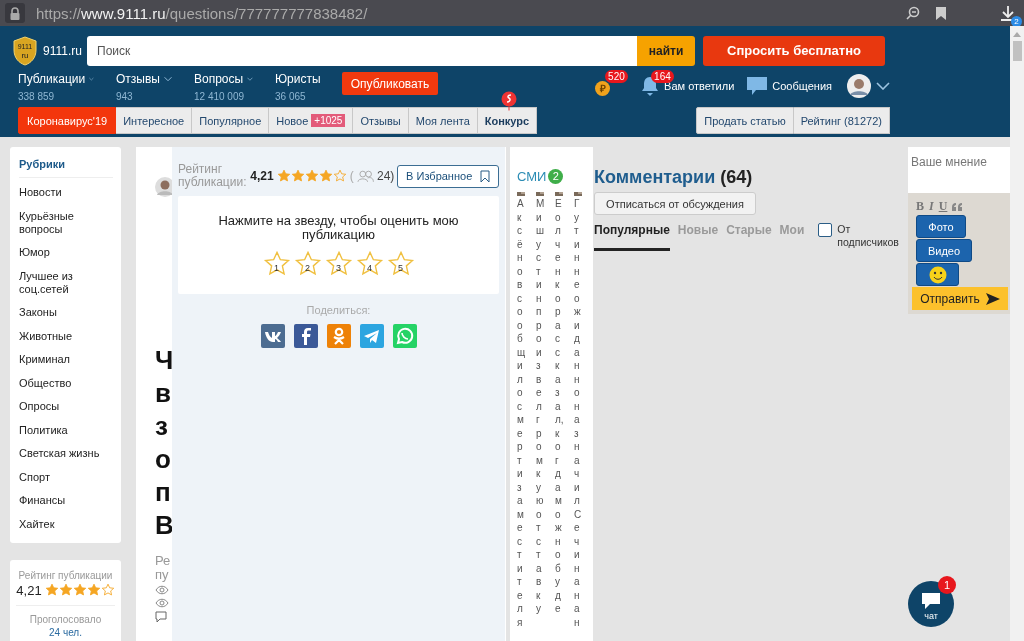 The image size is (1024, 641). What do you see at coordinates (802, 86) in the screenshot?
I see `messages-link: Сообщения` at bounding box center [802, 86].